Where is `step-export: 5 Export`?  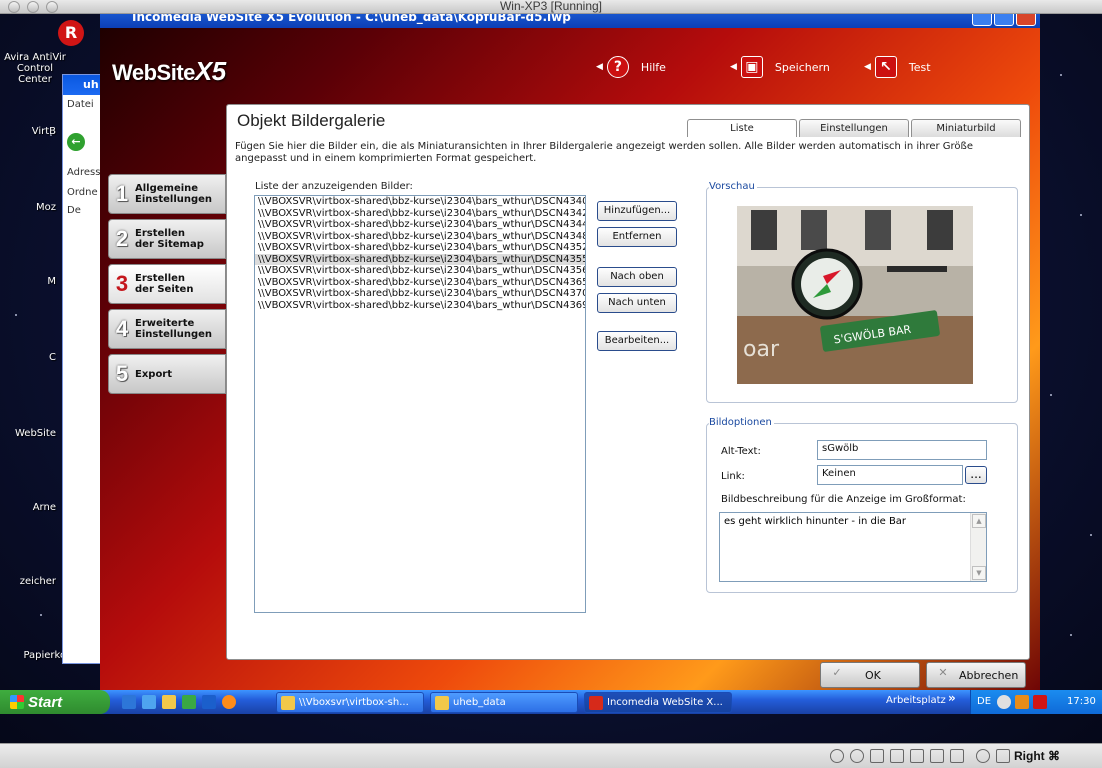
step-export: 5 Export is located at coordinates (167, 374).